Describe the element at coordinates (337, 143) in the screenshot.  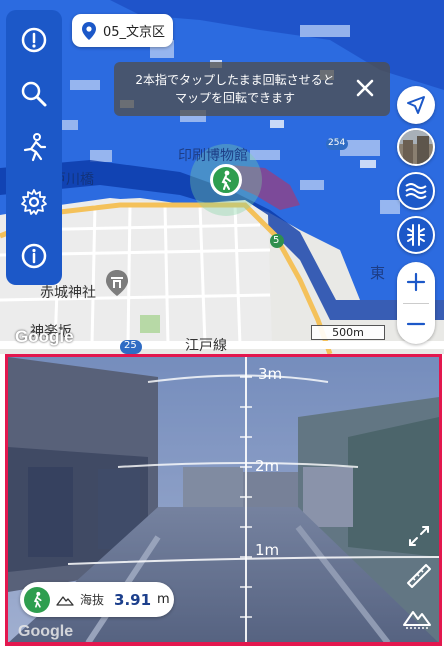
I see `route-marker-254: 254` at that location.